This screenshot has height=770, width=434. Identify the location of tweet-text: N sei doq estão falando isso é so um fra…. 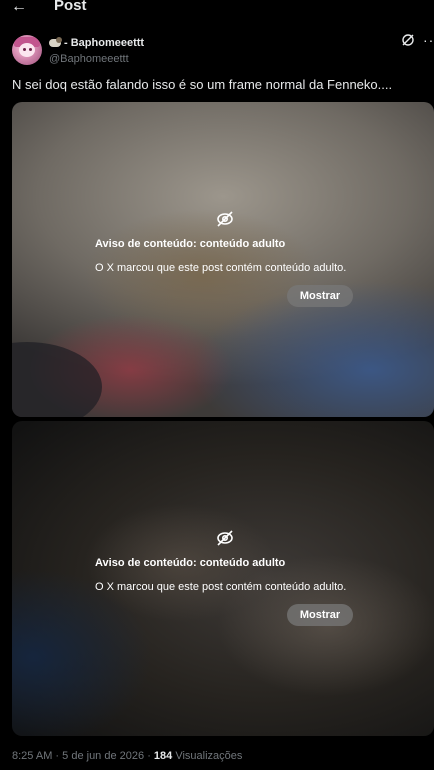
(202, 84).